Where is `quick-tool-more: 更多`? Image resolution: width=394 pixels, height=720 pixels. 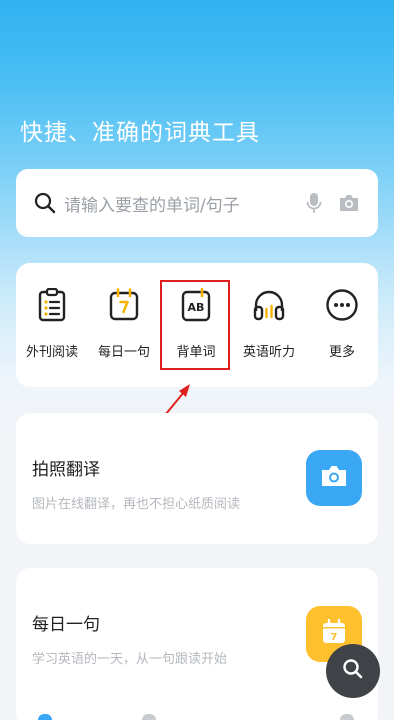 quick-tool-more: 更多 is located at coordinates (342, 327).